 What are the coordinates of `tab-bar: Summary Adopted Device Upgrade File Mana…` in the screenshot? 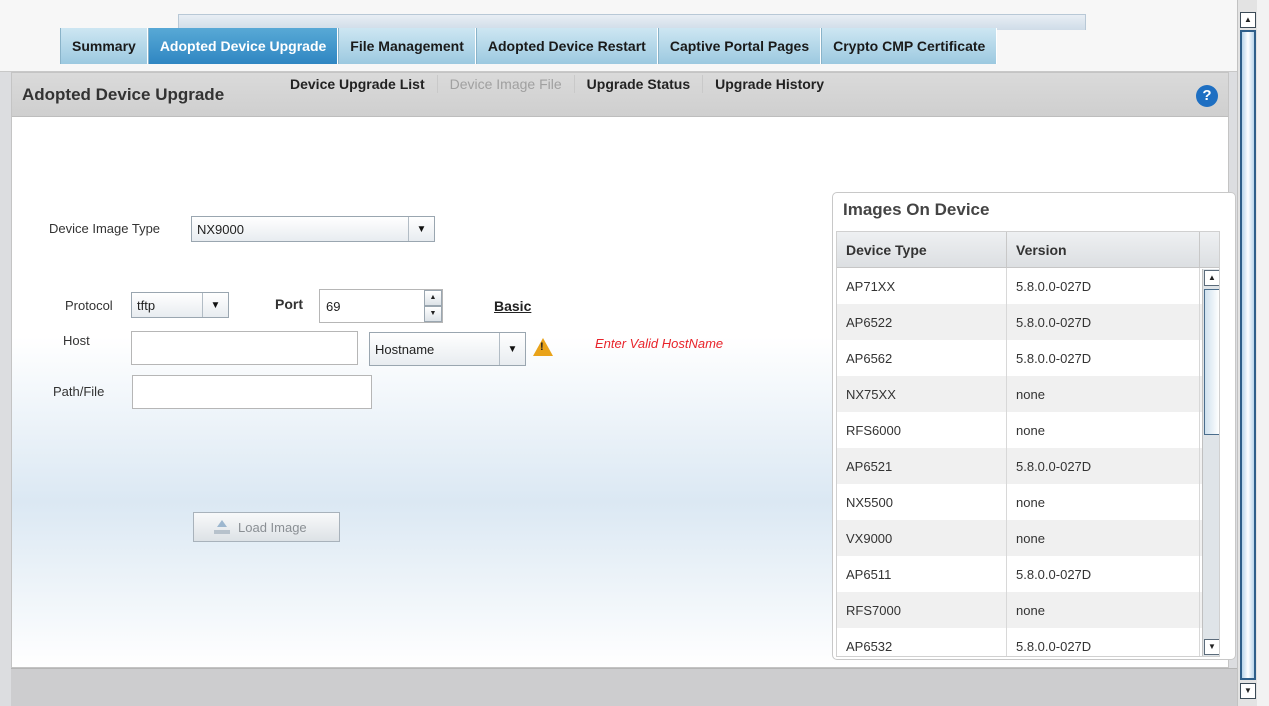 It's located at (618, 36).